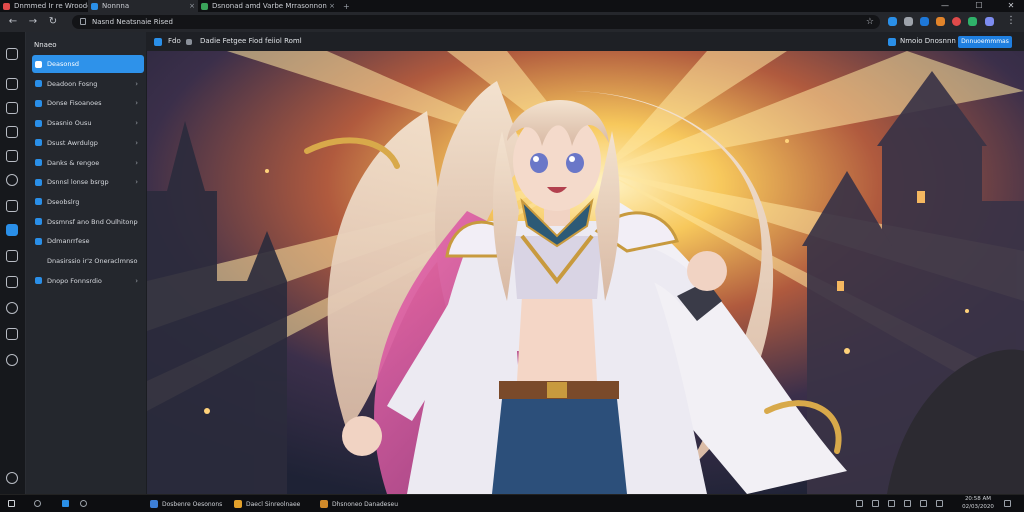 This screenshot has width=1024, height=512. What do you see at coordinates (74, 280) in the screenshot?
I see `sidebar-item-label: Dnopo Fonnsrdio` at bounding box center [74, 280].